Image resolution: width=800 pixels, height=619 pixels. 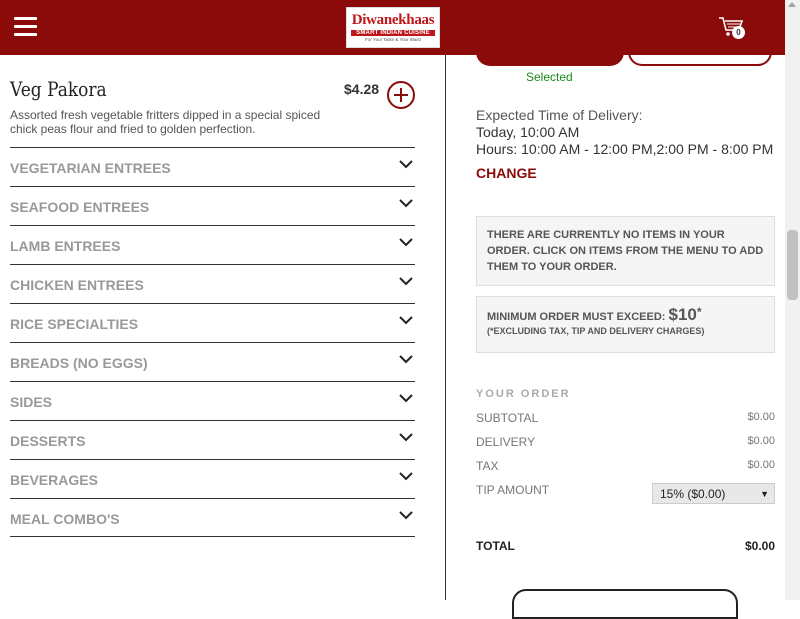 What do you see at coordinates (792, 265) in the screenshot?
I see `scrollbar-thumb` at bounding box center [792, 265].